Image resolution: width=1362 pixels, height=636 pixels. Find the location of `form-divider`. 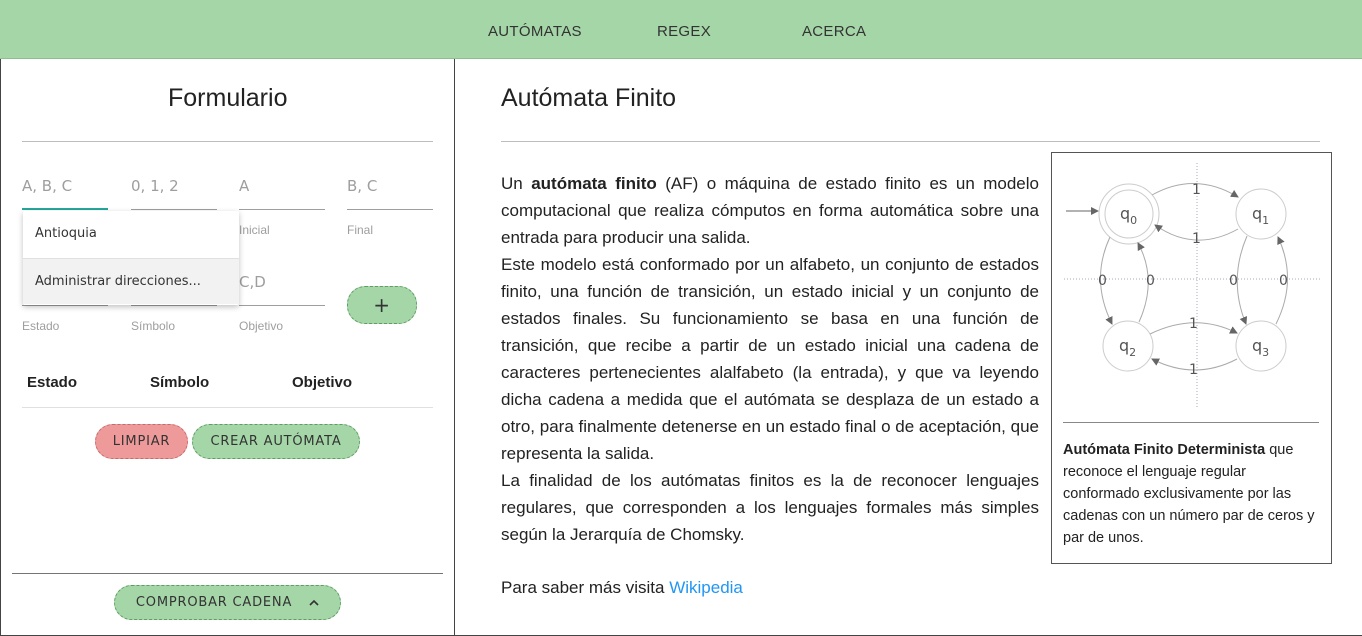

form-divider is located at coordinates (227, 141).